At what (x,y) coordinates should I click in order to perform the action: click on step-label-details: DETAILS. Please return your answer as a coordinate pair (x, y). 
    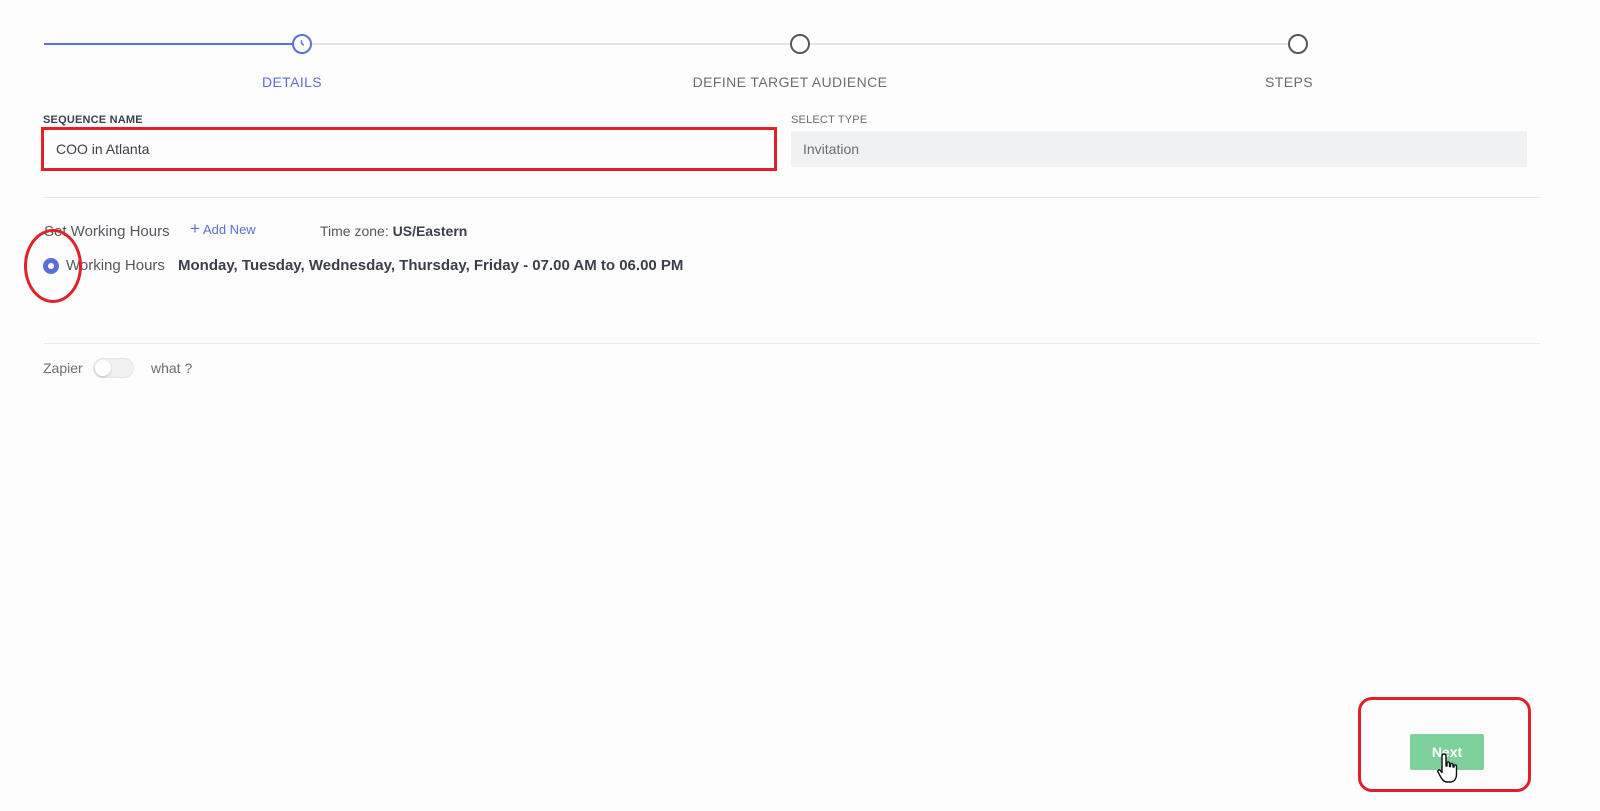
    Looking at the image, I should click on (292, 82).